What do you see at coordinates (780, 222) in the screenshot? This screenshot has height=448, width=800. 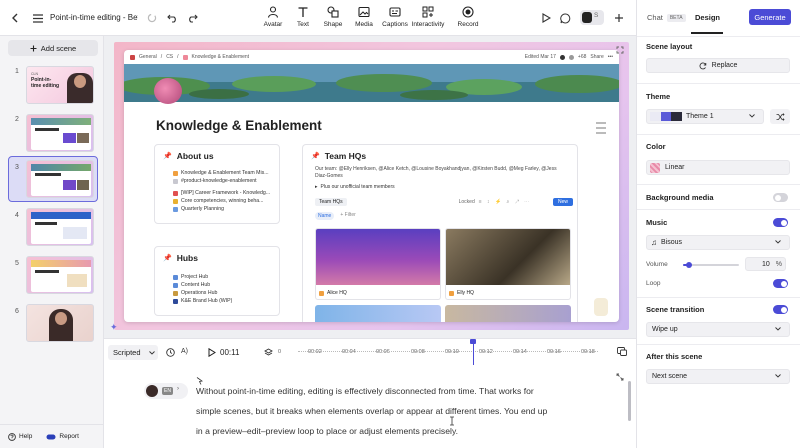 I see `music-toggle` at bounding box center [780, 222].